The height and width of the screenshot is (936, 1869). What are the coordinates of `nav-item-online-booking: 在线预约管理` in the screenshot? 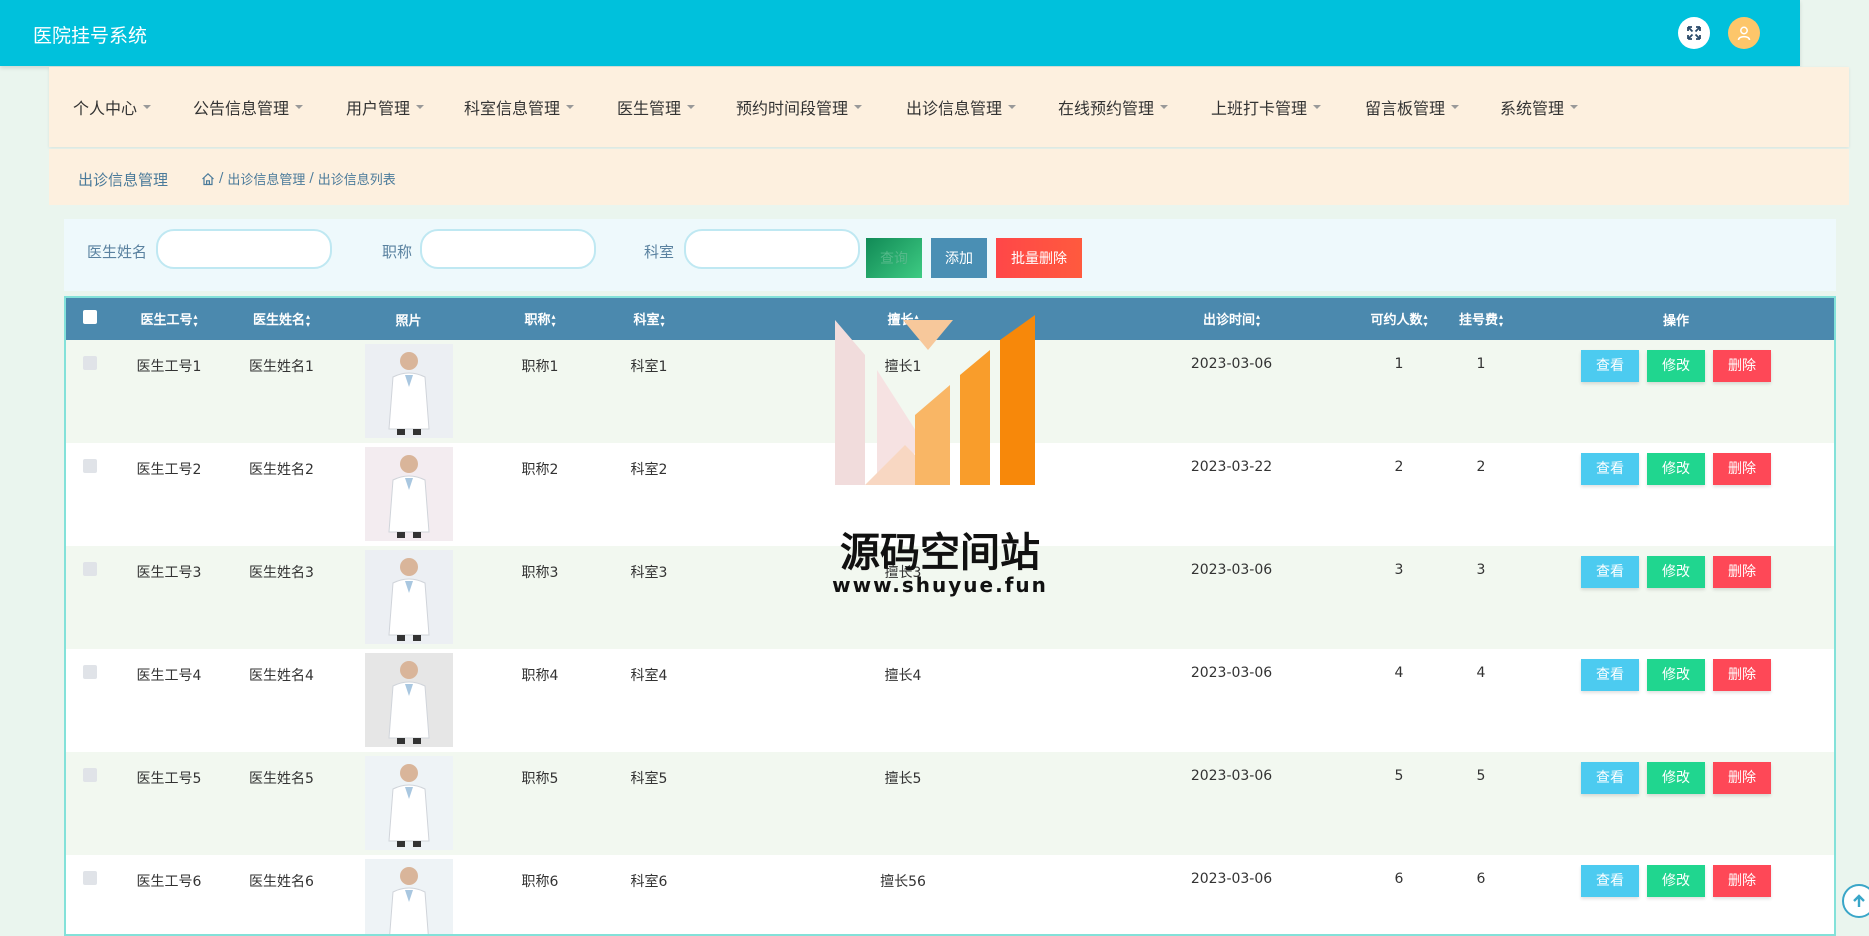 It's located at (1113, 107).